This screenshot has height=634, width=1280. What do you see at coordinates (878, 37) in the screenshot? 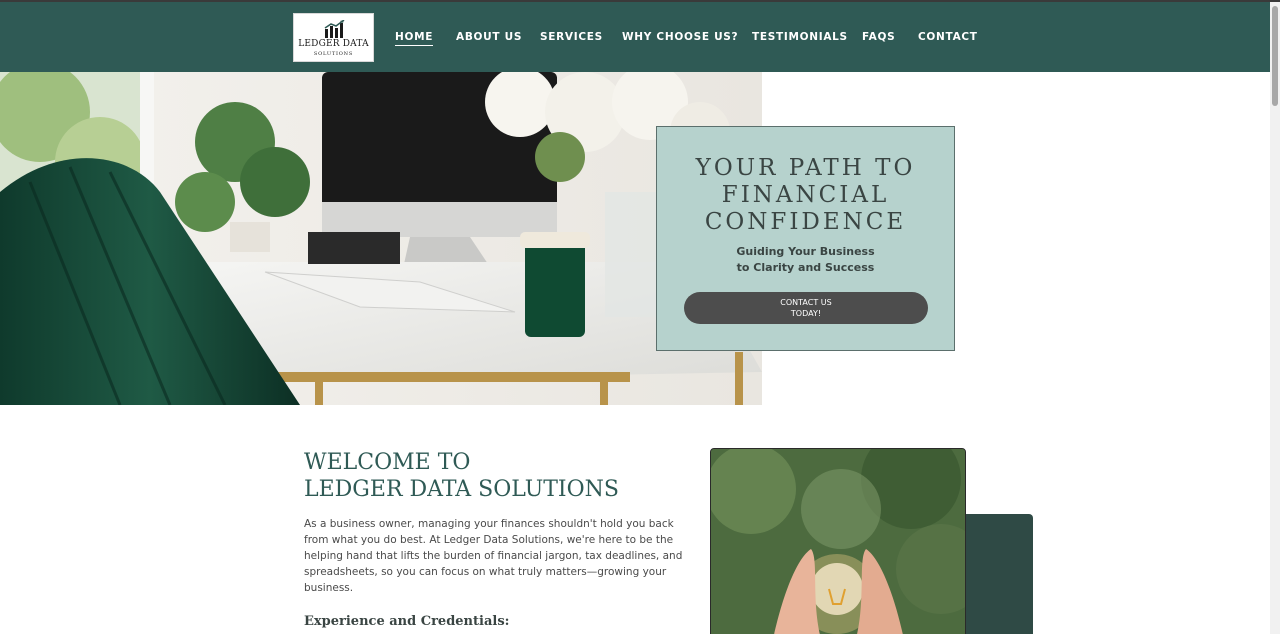
I see `nav-faqs: FAQS` at bounding box center [878, 37].